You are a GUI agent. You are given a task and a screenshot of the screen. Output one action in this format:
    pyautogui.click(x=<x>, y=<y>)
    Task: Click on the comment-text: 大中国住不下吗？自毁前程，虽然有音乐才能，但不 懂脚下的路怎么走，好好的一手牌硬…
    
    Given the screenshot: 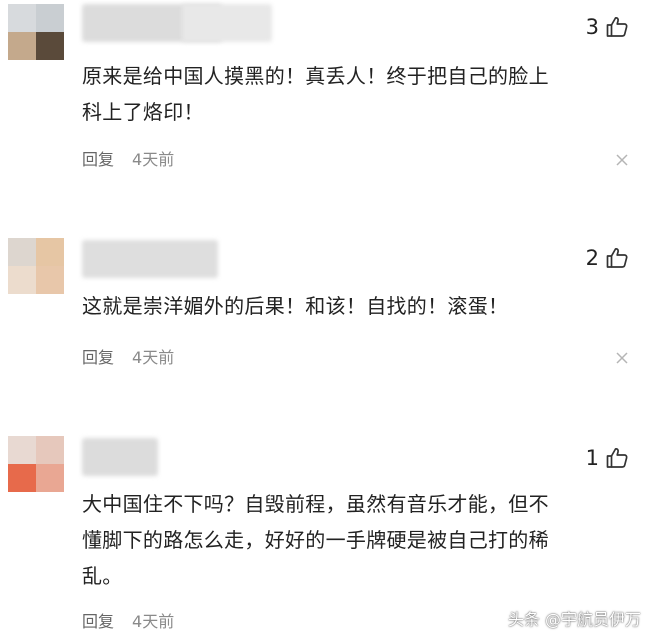 What is the action you would take?
    pyautogui.click(x=315, y=540)
    